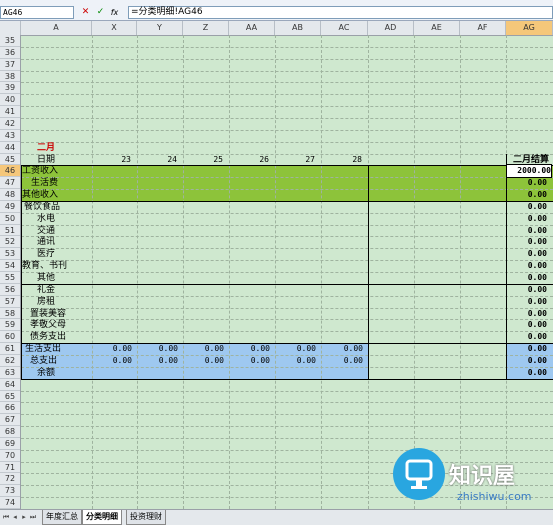 This screenshot has height=525, width=553. I want to click on row-header-64: 64, so click(10, 385).